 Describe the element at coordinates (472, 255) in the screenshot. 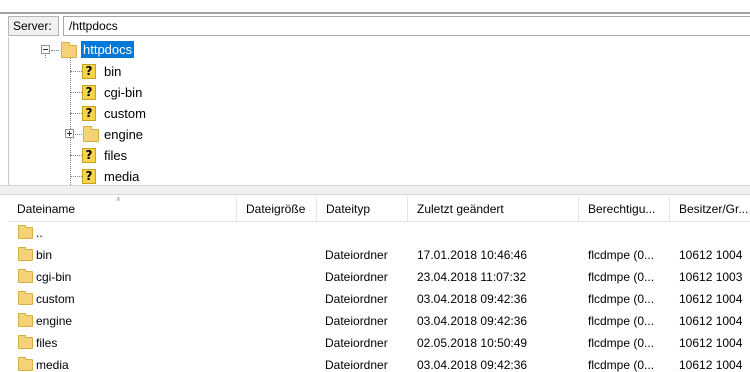

I see `cell-modified: 17.01.2018 10:46:46` at that location.